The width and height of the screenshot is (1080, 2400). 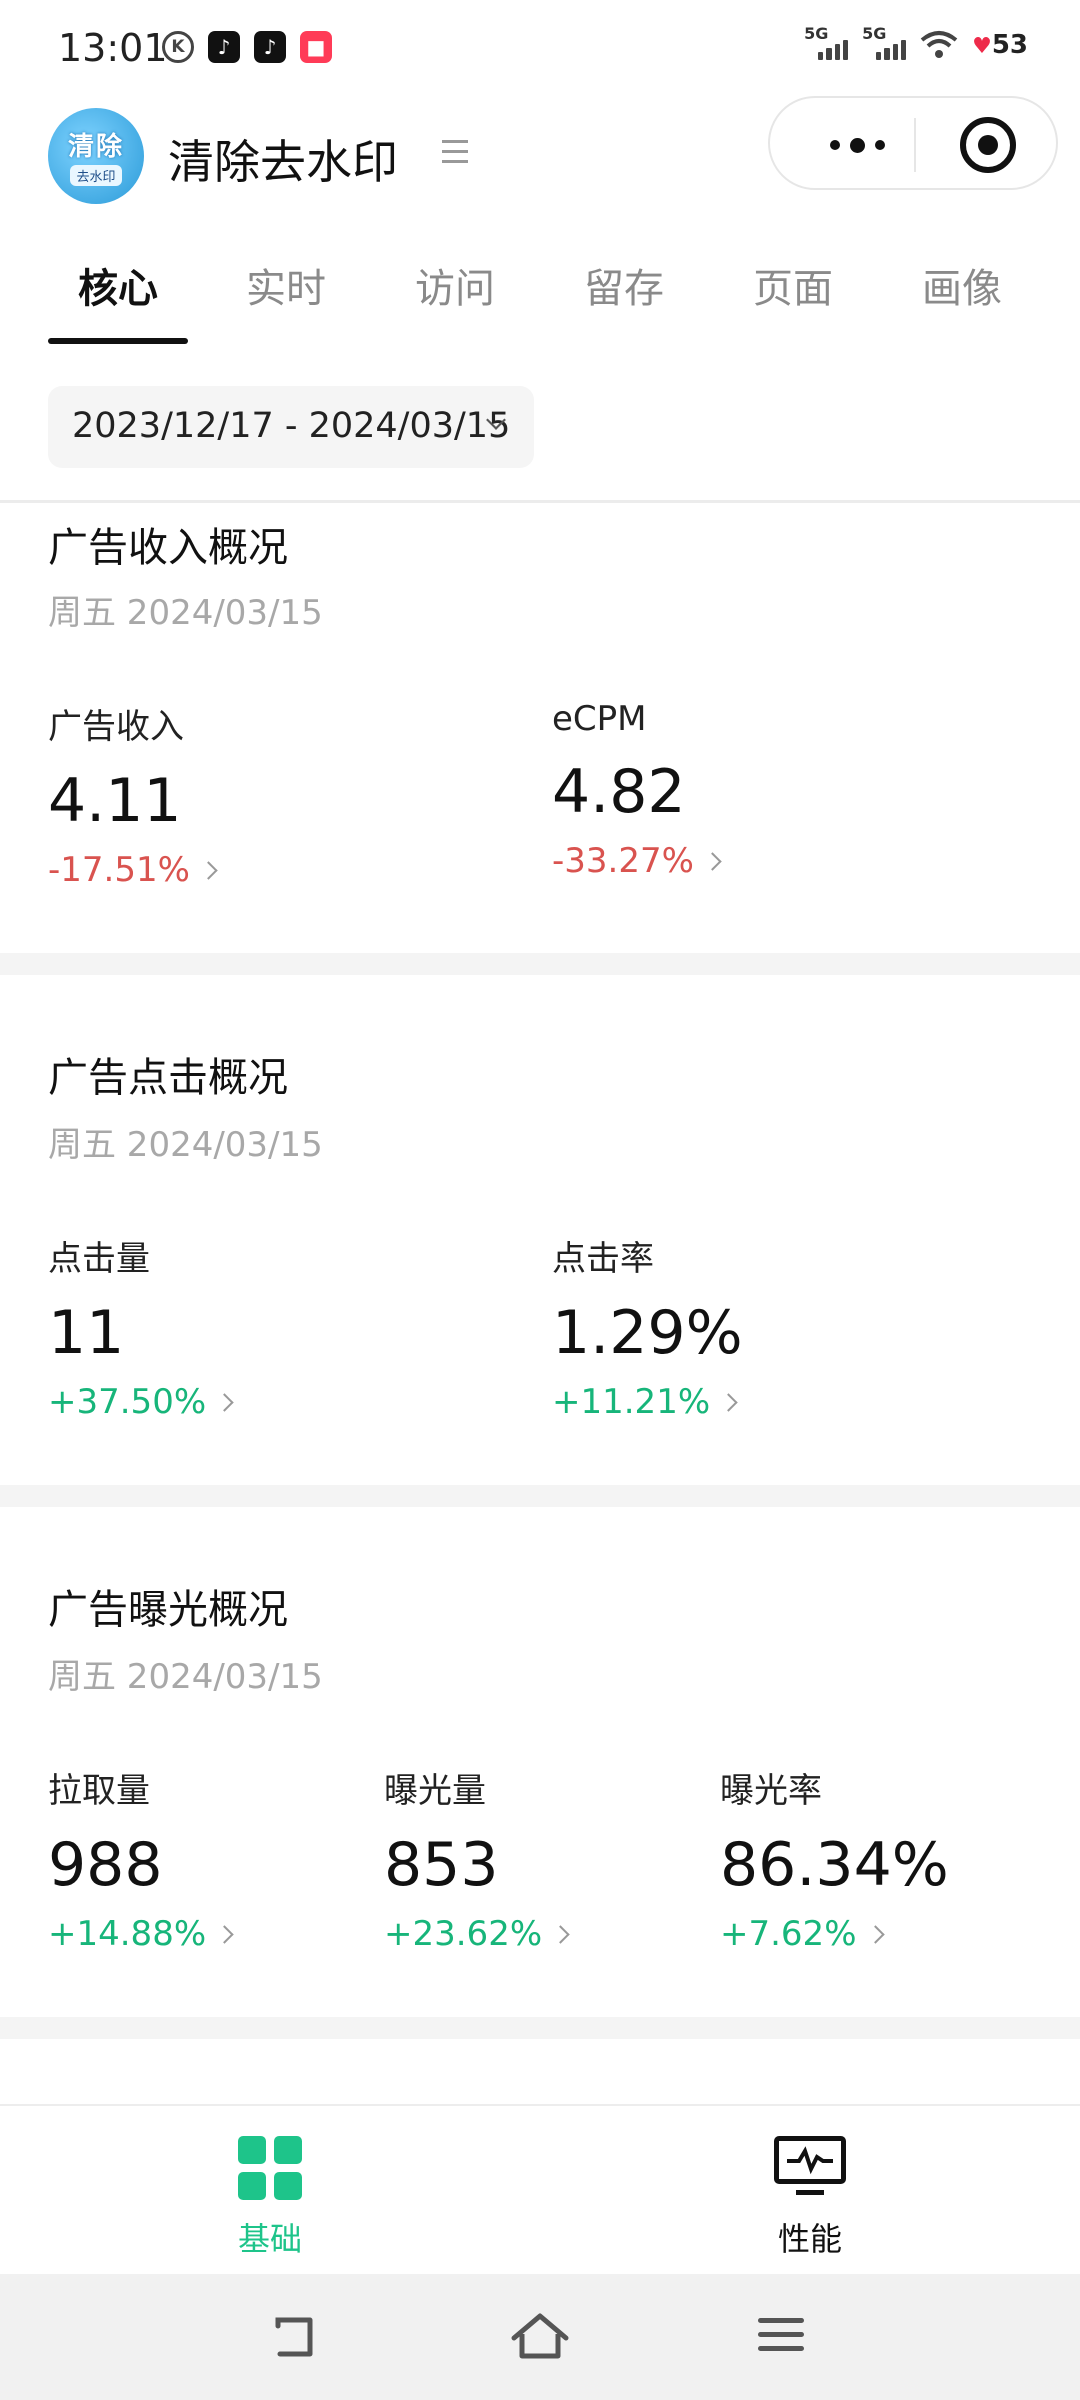 I want to click on wifi-icon, so click(x=939, y=45).